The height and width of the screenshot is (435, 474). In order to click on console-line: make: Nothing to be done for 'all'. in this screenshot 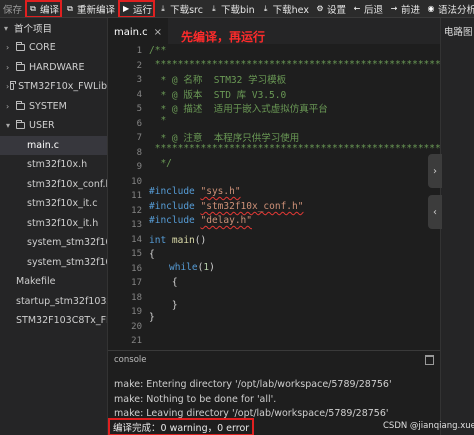, I will do `click(195, 399)`.